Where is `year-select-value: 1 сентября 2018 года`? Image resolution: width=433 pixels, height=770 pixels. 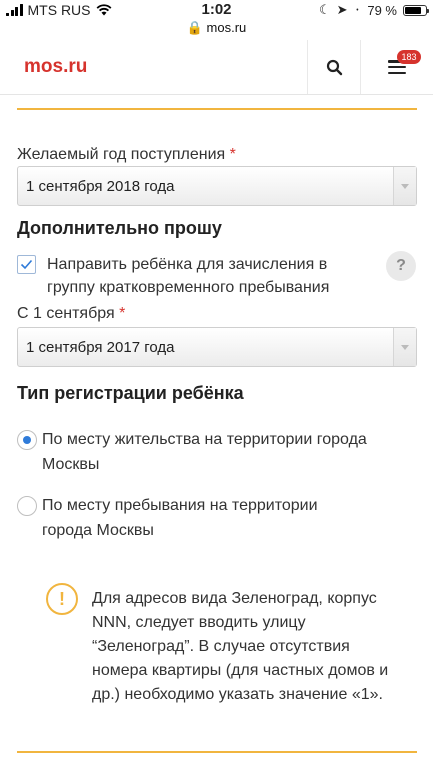
year-select-value: 1 сентября 2018 года is located at coordinates (100, 186).